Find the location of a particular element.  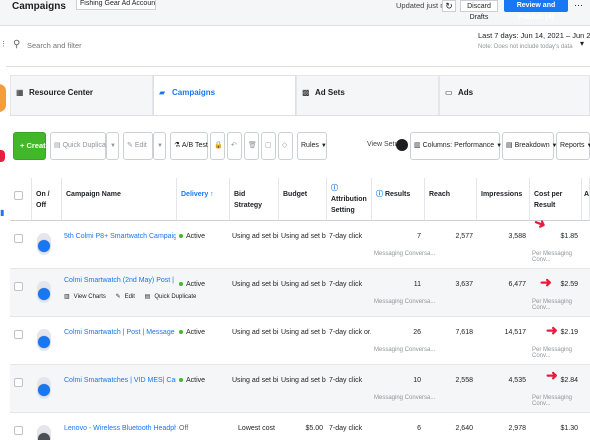

chevron-down-icon: ▾ is located at coordinates (582, 43).